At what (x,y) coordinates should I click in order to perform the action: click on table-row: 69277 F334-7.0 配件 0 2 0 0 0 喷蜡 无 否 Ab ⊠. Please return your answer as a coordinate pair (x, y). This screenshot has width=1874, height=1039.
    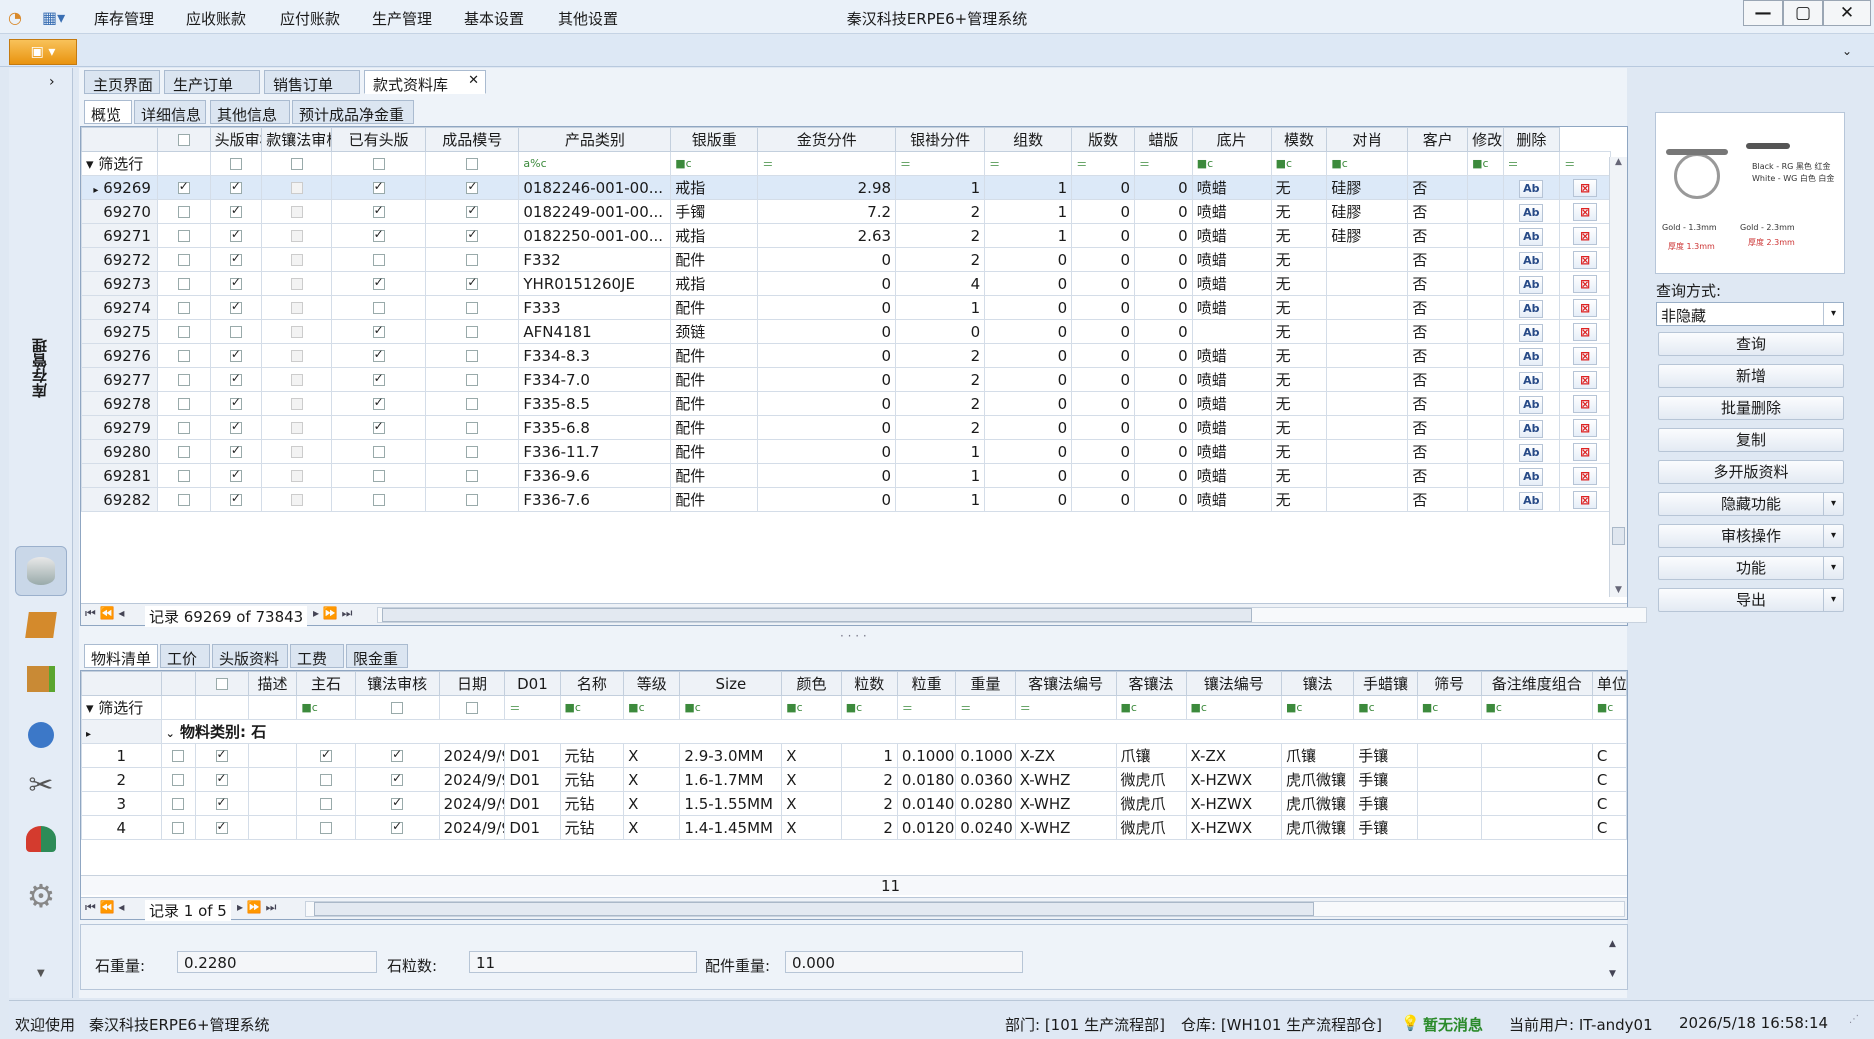
    Looking at the image, I should click on (846, 379).